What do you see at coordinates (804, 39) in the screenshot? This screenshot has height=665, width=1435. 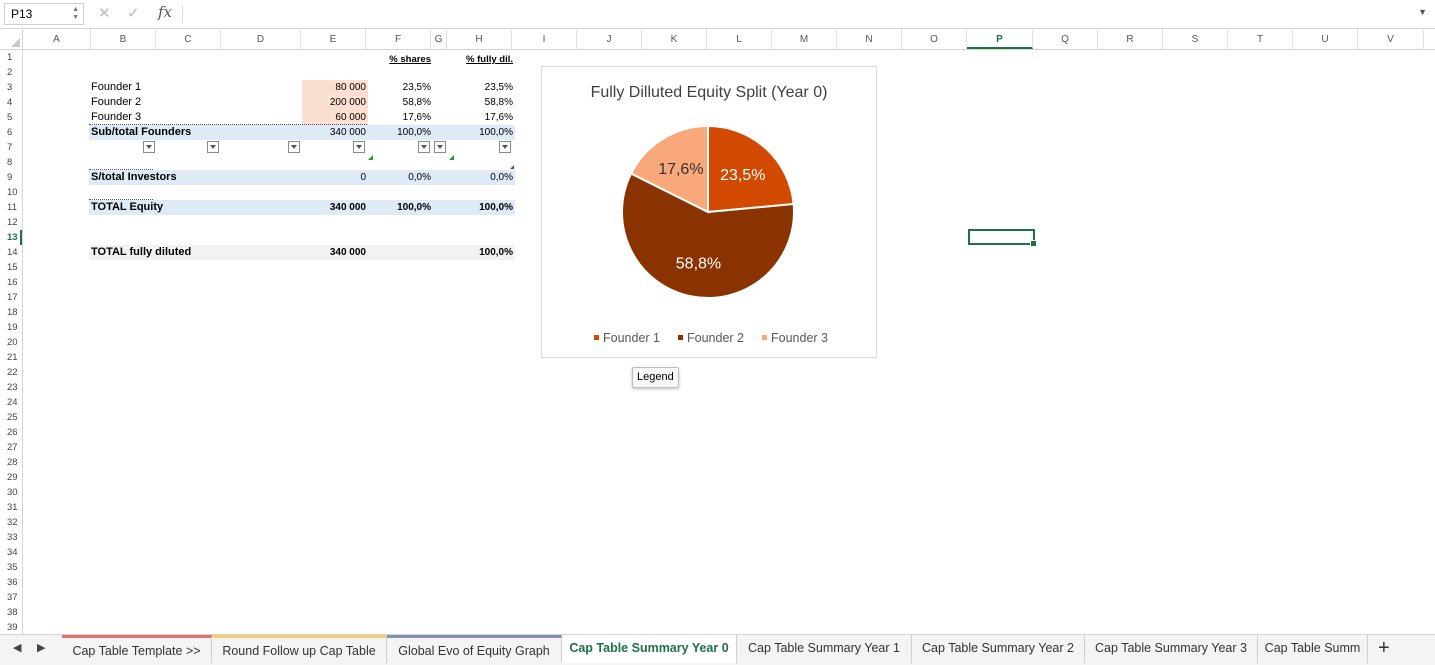 I see `column-header-m: M` at bounding box center [804, 39].